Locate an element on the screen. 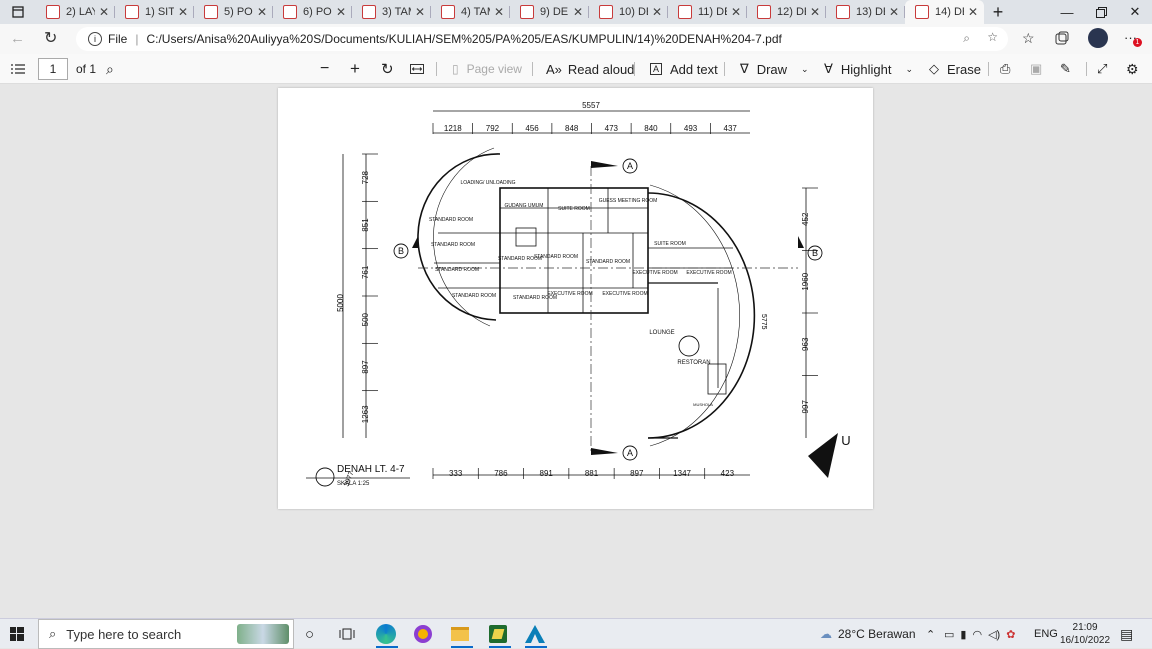 The image size is (1152, 649). browser-tab: 4) TAM ✕ is located at coordinates (470, 12).